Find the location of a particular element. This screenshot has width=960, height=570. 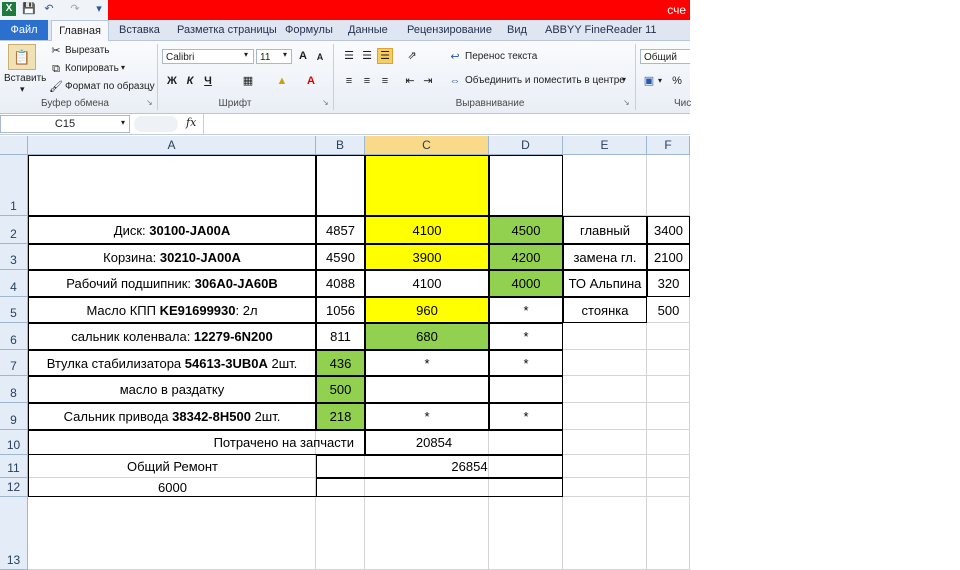

cell-d5: * is located at coordinates (526, 310).